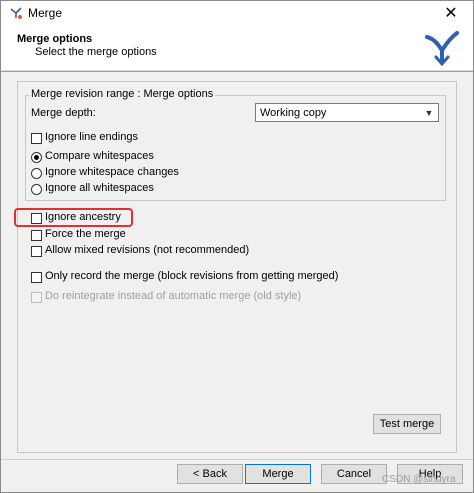 Image resolution: width=474 pixels, height=493 pixels. What do you see at coordinates (237, 71) in the screenshot?
I see `header-divider` at bounding box center [237, 71].